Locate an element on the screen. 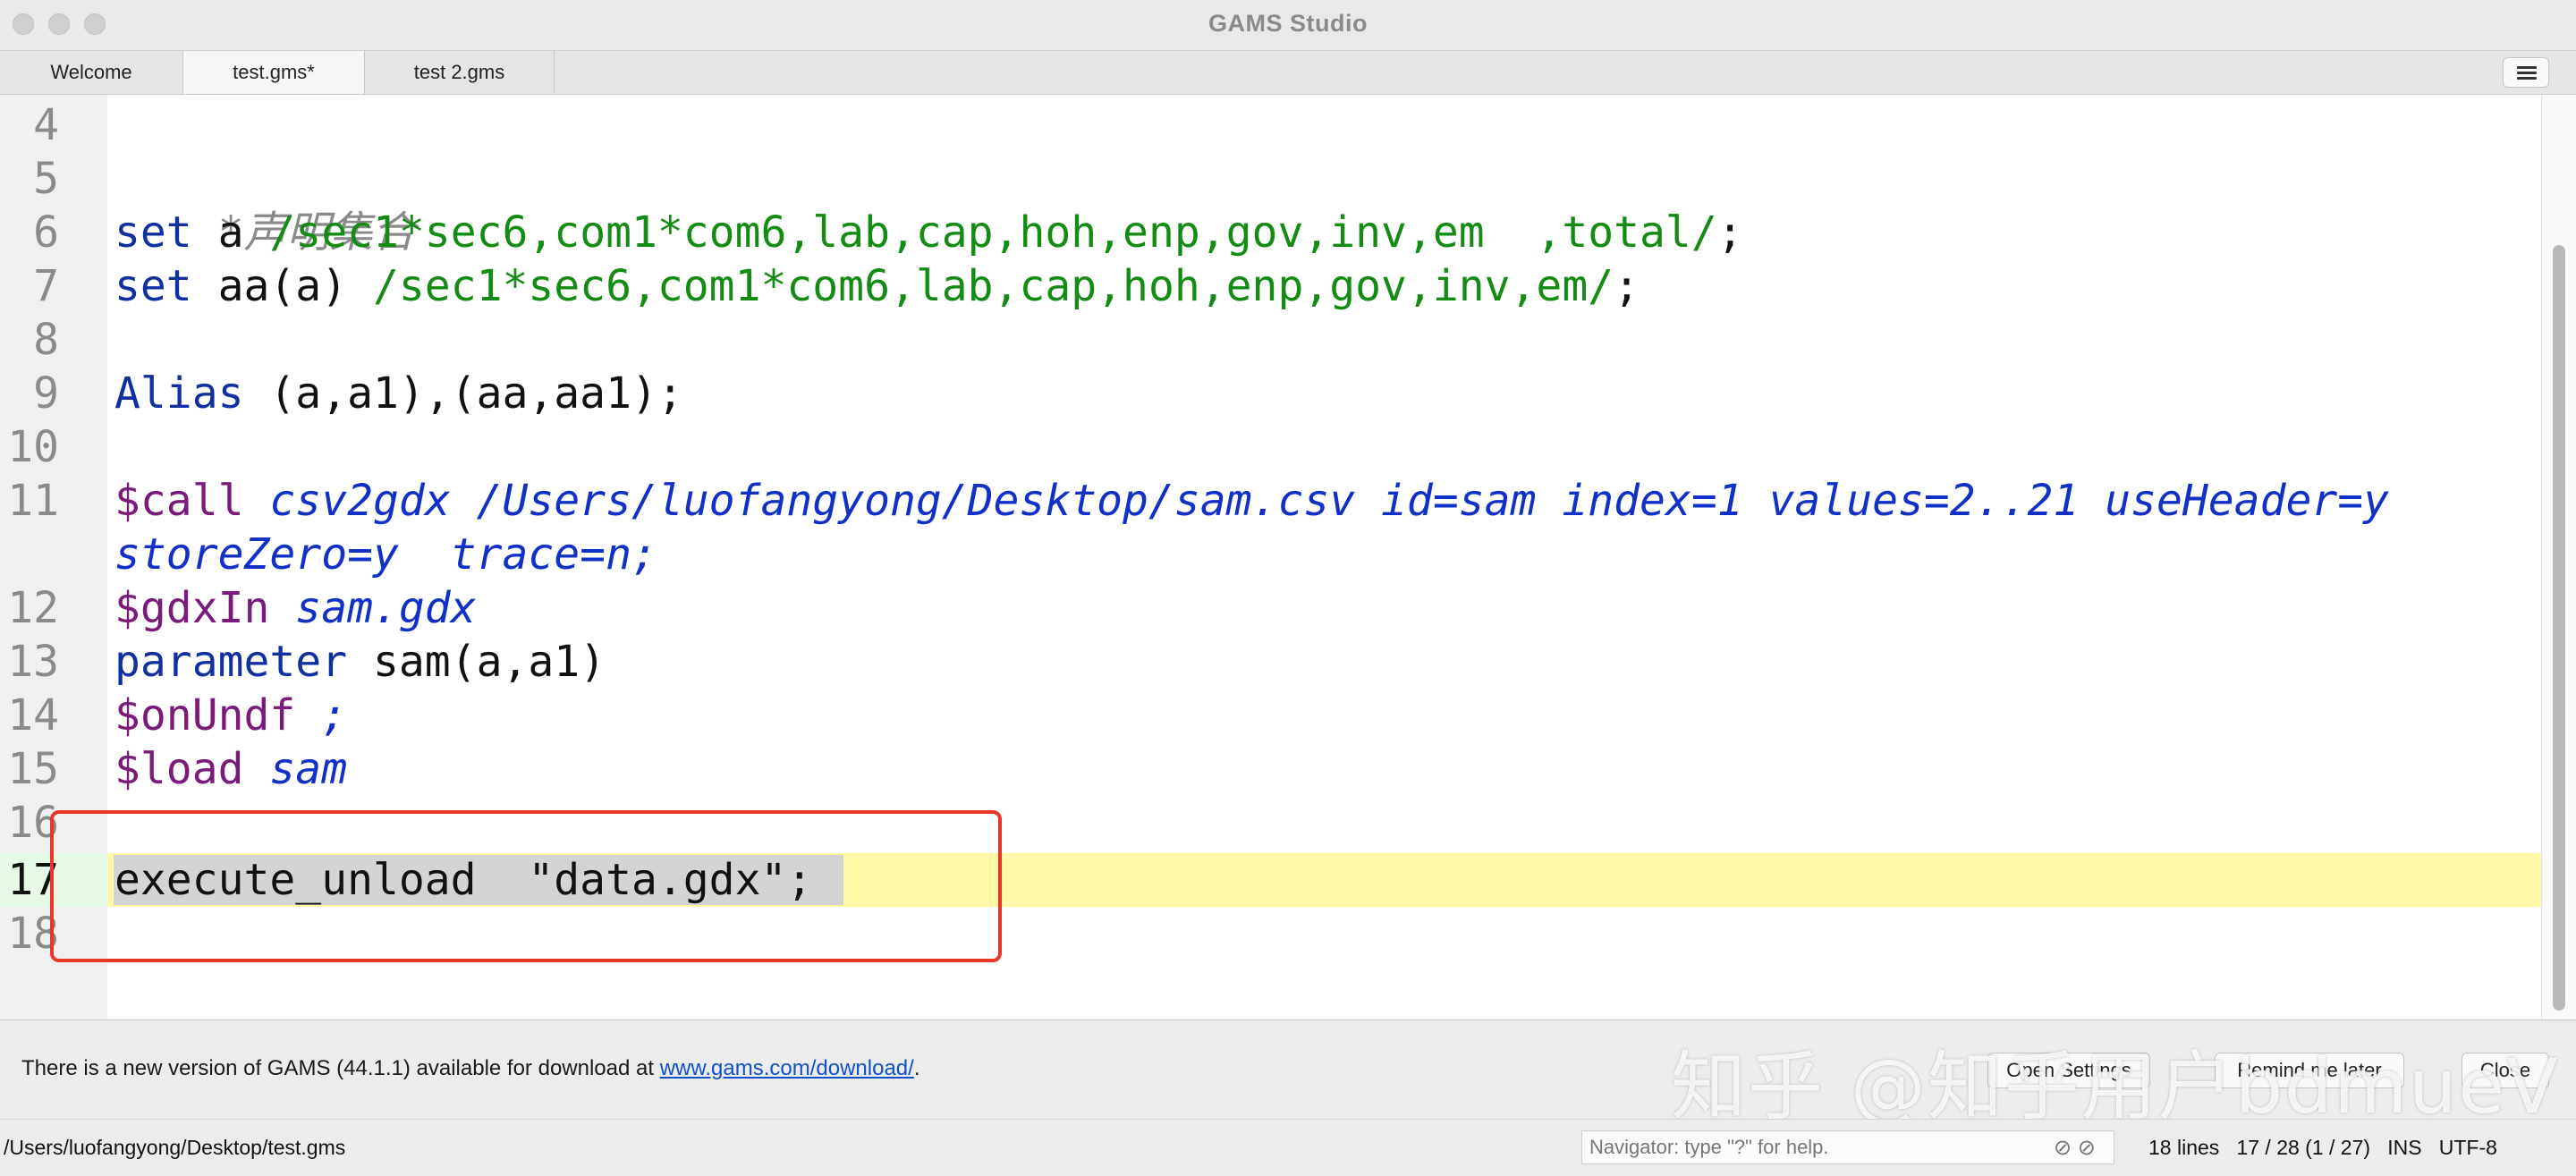  tab-test-2-gms: test 2.gms is located at coordinates (460, 72).